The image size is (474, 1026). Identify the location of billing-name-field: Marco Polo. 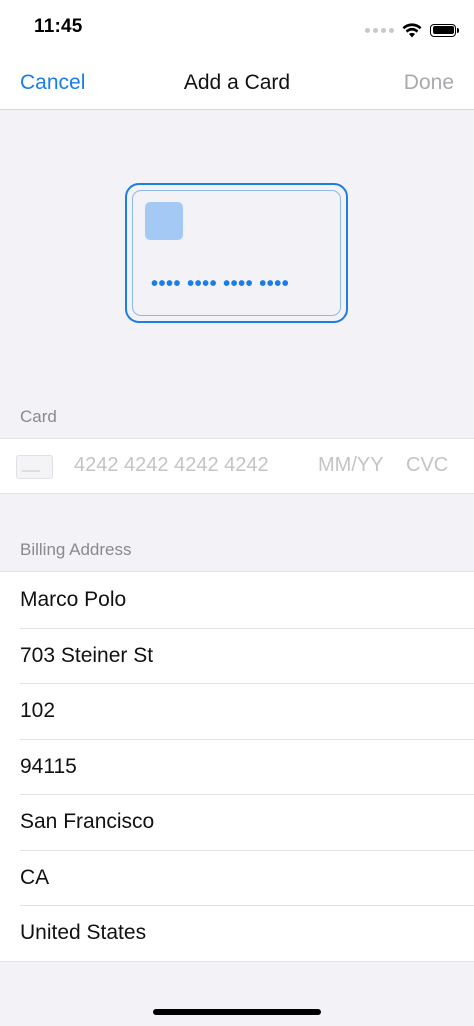
(237, 600).